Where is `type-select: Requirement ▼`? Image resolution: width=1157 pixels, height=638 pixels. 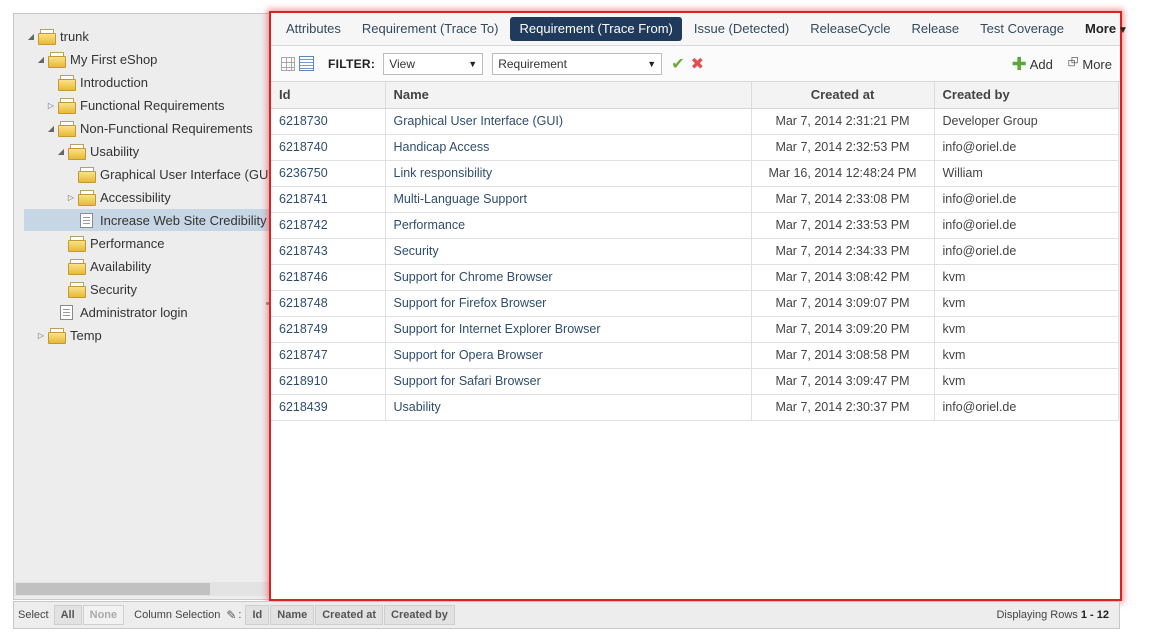 type-select: Requirement ▼ is located at coordinates (577, 63).